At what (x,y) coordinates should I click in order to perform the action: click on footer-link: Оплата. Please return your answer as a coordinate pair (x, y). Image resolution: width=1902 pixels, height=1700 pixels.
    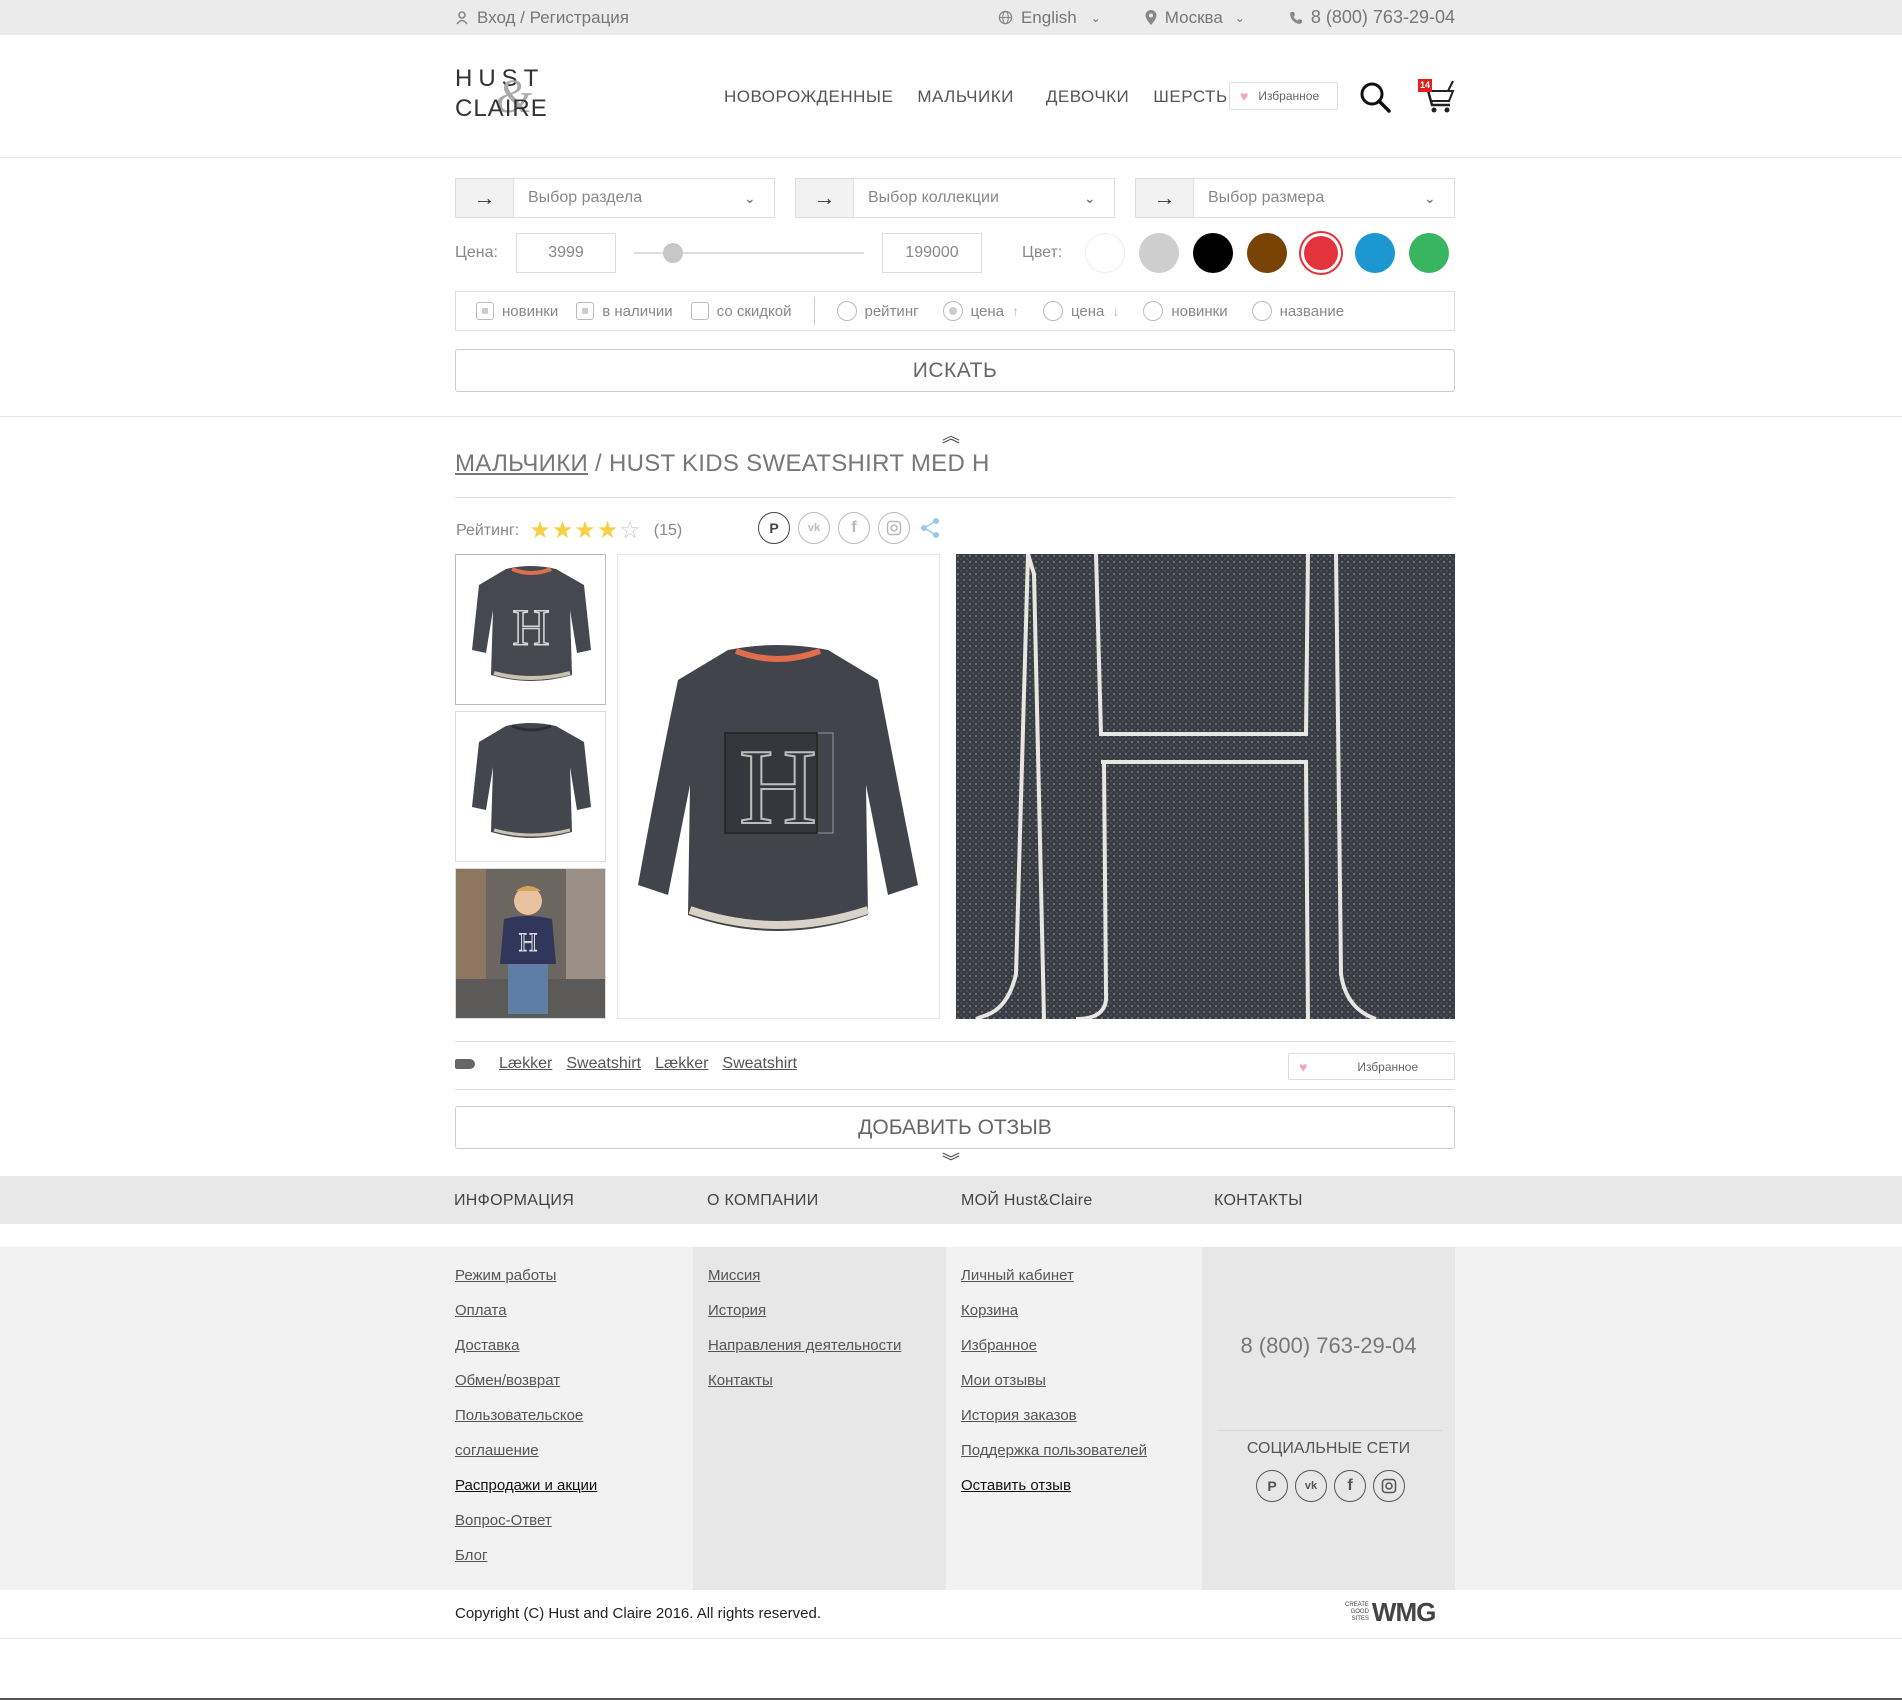
    Looking at the image, I should click on (581, 1320).